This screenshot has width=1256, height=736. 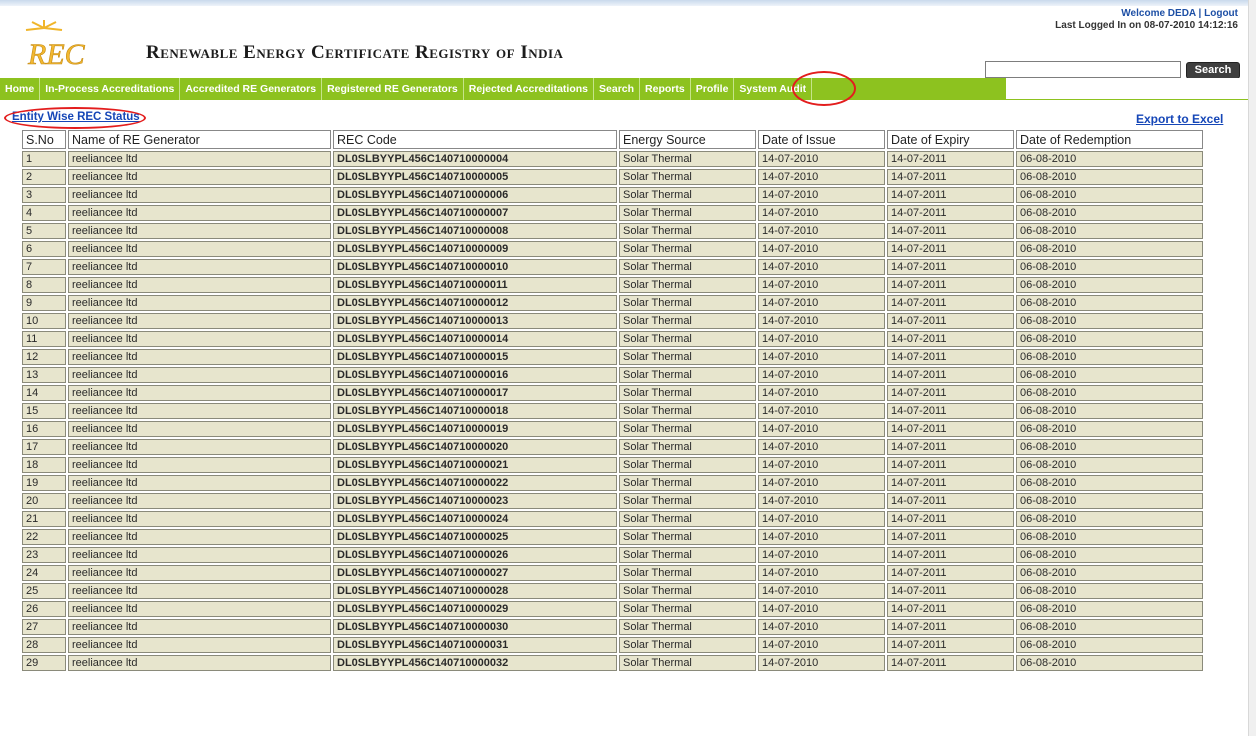 I want to click on cell-sno: 7, so click(x=44, y=267).